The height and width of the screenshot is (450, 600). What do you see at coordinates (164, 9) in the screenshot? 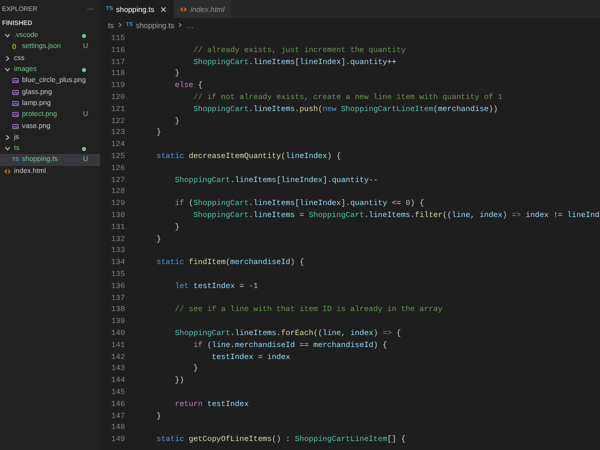
I see `close-icon` at bounding box center [164, 9].